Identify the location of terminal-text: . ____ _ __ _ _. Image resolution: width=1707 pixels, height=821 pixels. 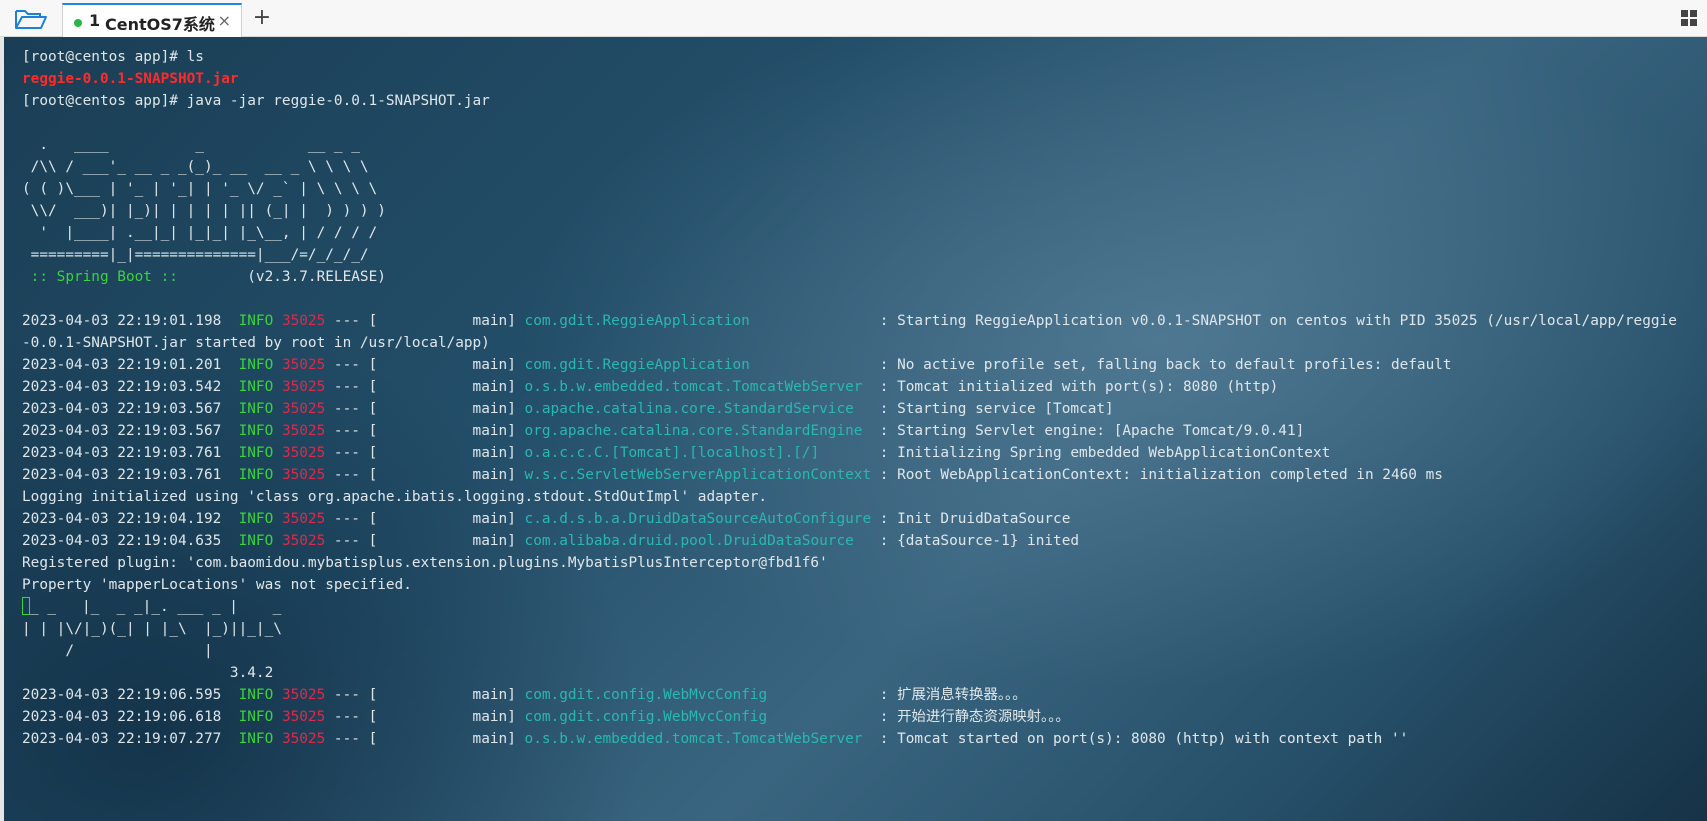
(191, 145).